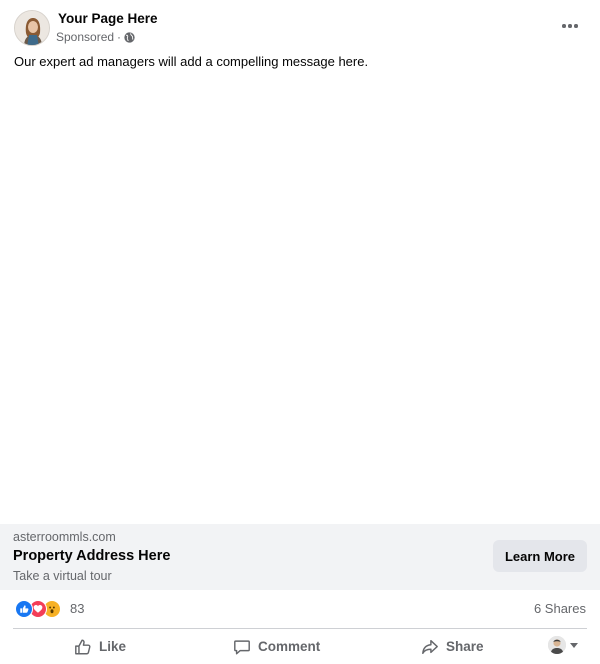 Image resolution: width=600 pixels, height=664 pixels. I want to click on comment-label: Comment, so click(289, 646).